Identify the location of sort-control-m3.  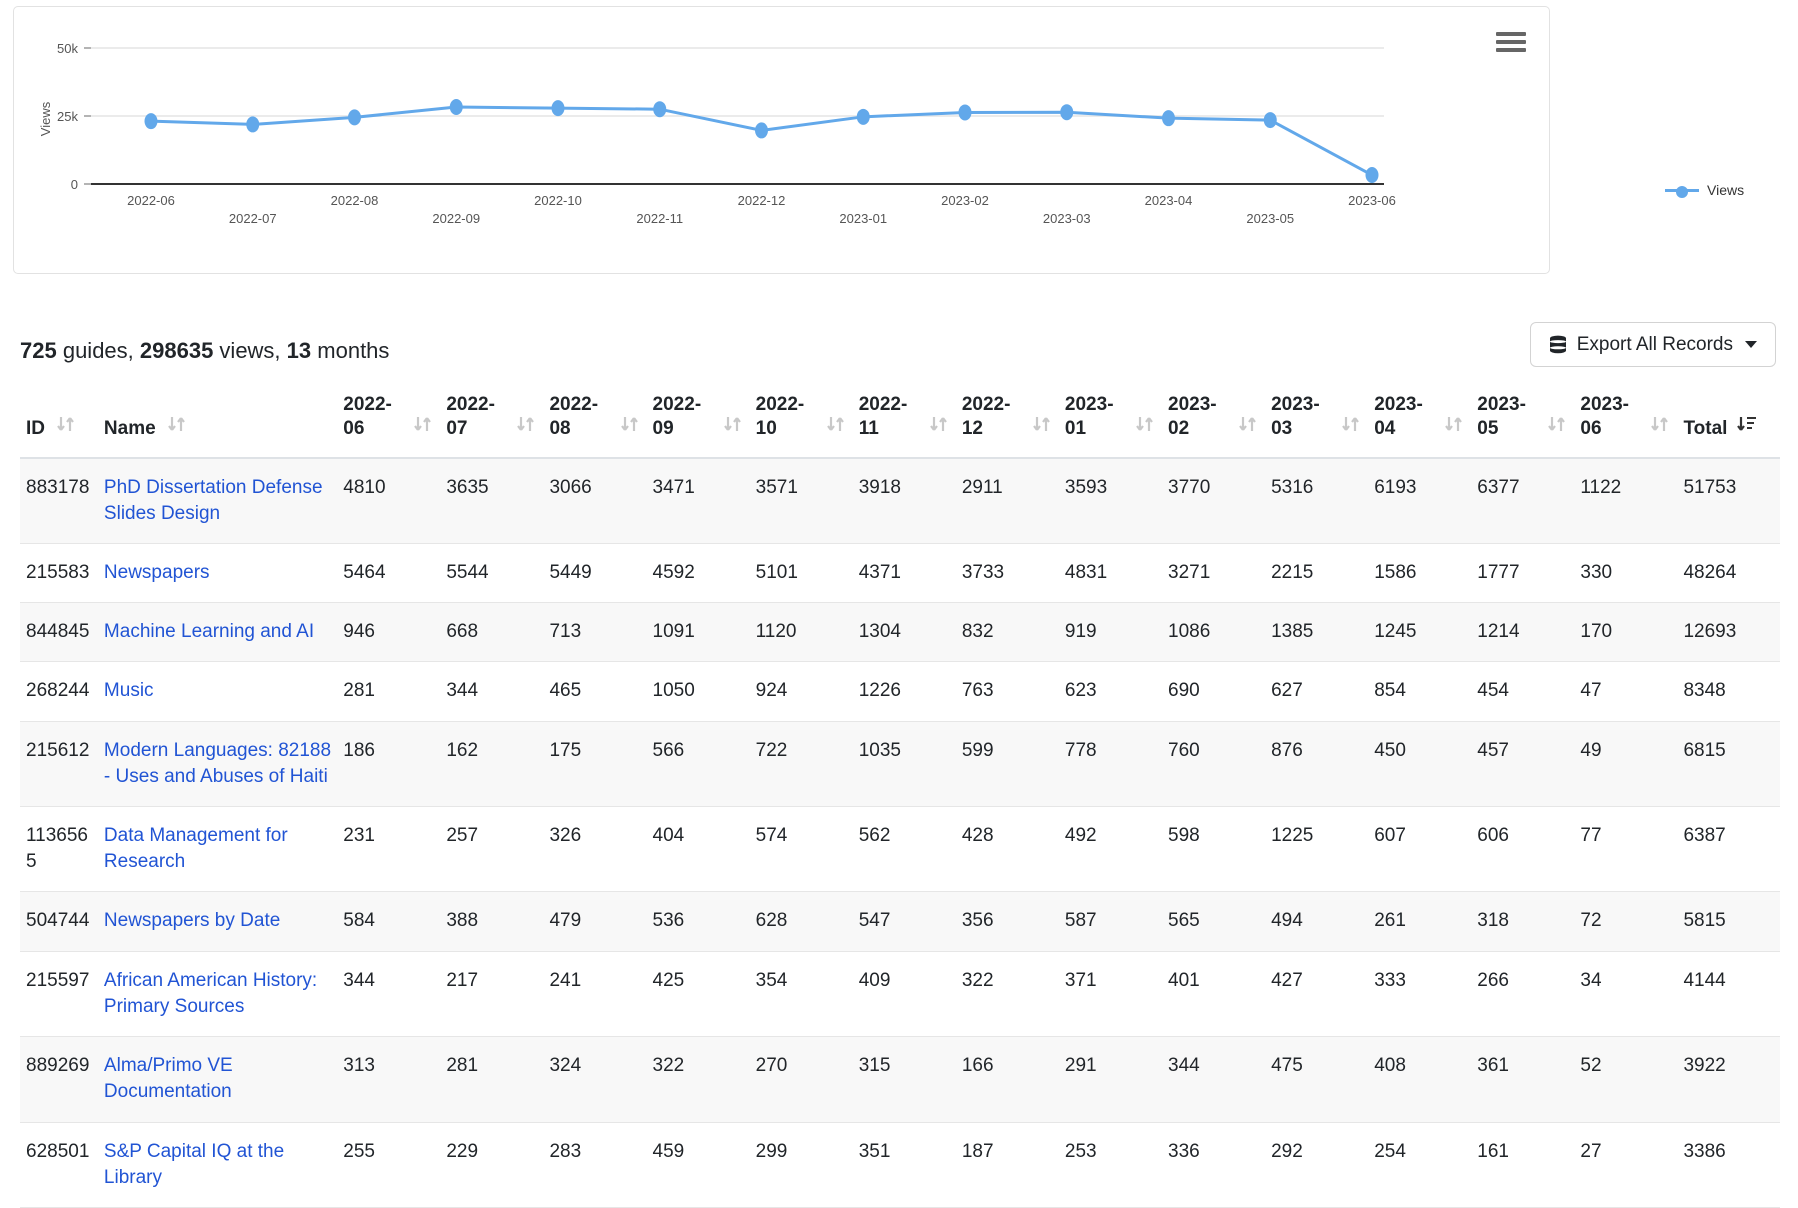
(630, 427).